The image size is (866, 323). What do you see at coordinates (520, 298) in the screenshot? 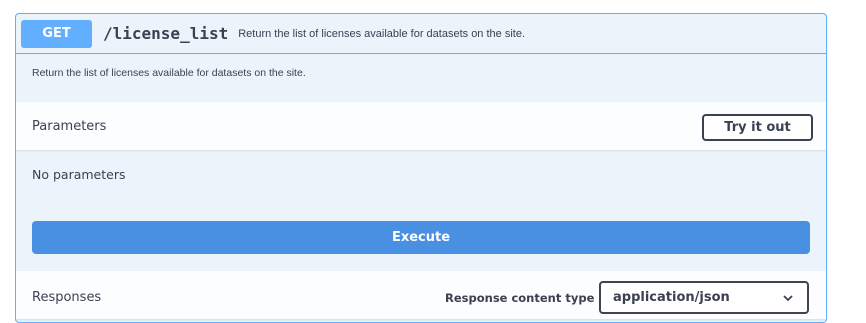
I see `response-content-type-label: Response content type` at bounding box center [520, 298].